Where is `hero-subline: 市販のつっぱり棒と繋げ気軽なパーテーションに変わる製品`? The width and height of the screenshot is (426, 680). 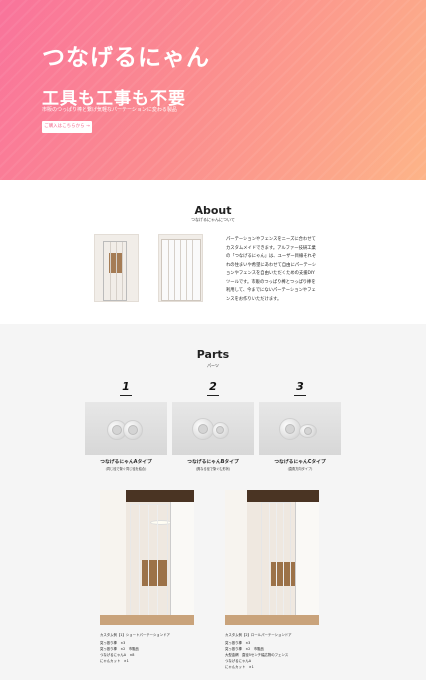 hero-subline: 市販のつっぱり棒と繋げ気軽なパーテーションに変わる製品 is located at coordinates (109, 110).